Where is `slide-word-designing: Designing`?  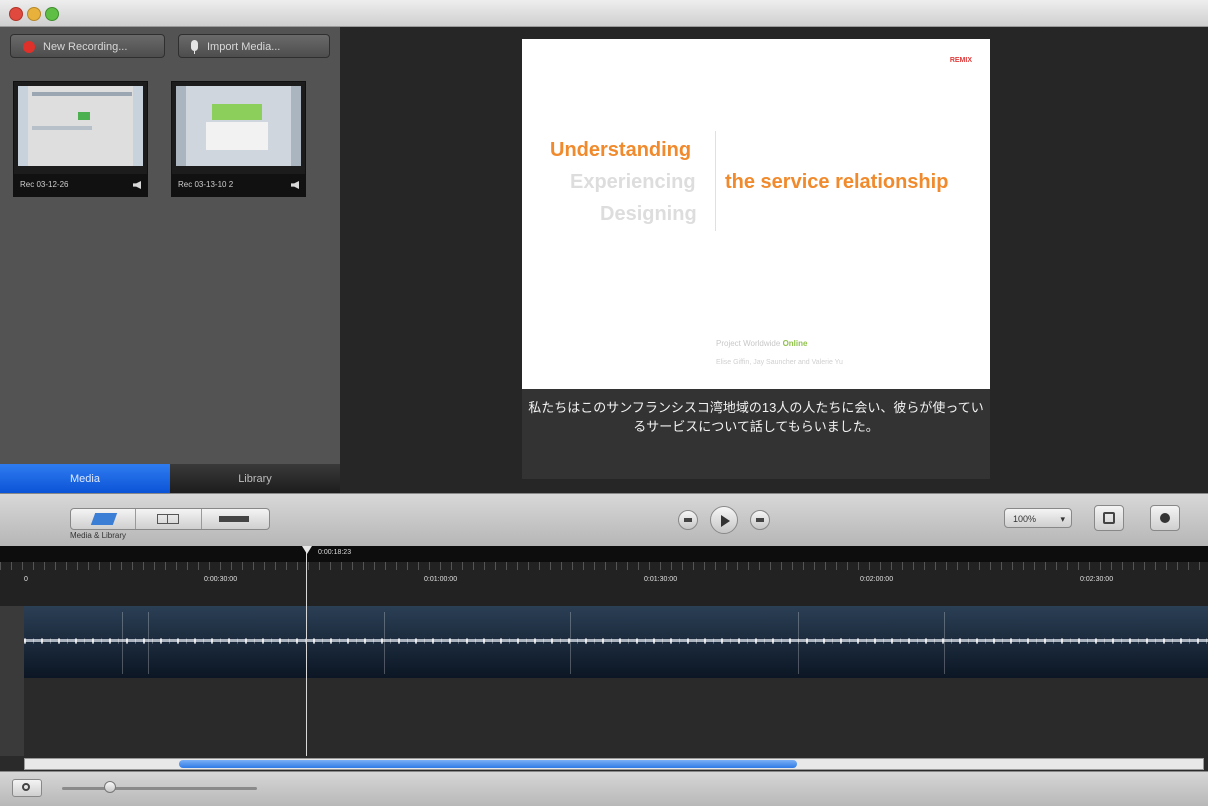 slide-word-designing: Designing is located at coordinates (648, 214).